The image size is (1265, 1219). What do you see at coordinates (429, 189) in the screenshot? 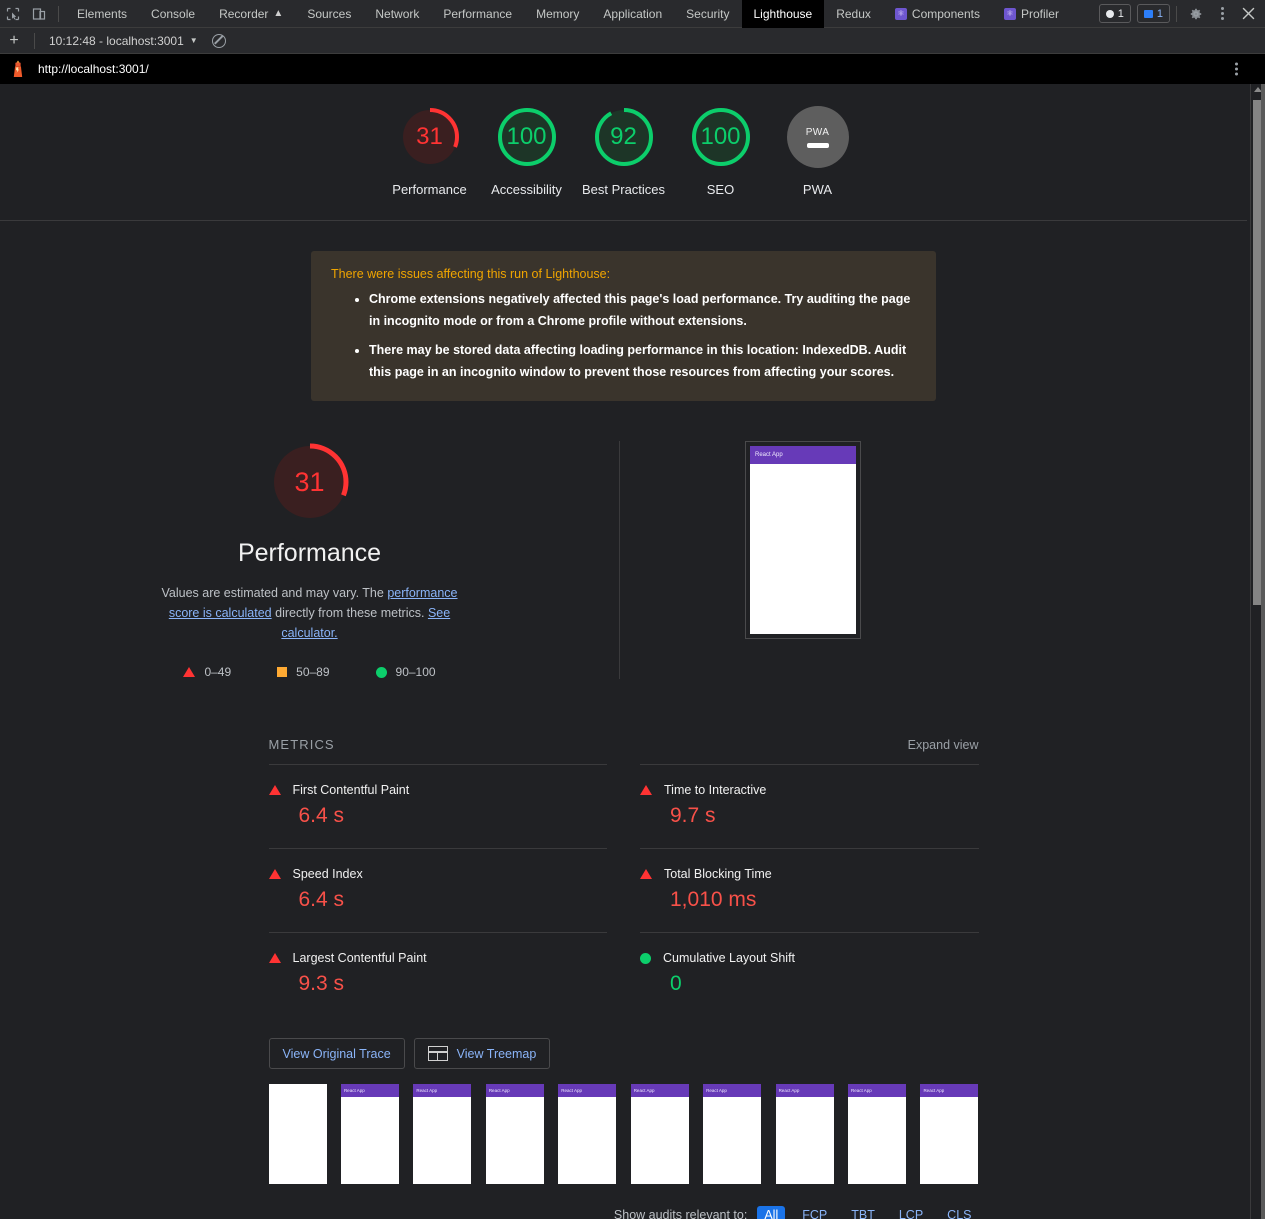
I see `gauge-label: Performance` at bounding box center [429, 189].